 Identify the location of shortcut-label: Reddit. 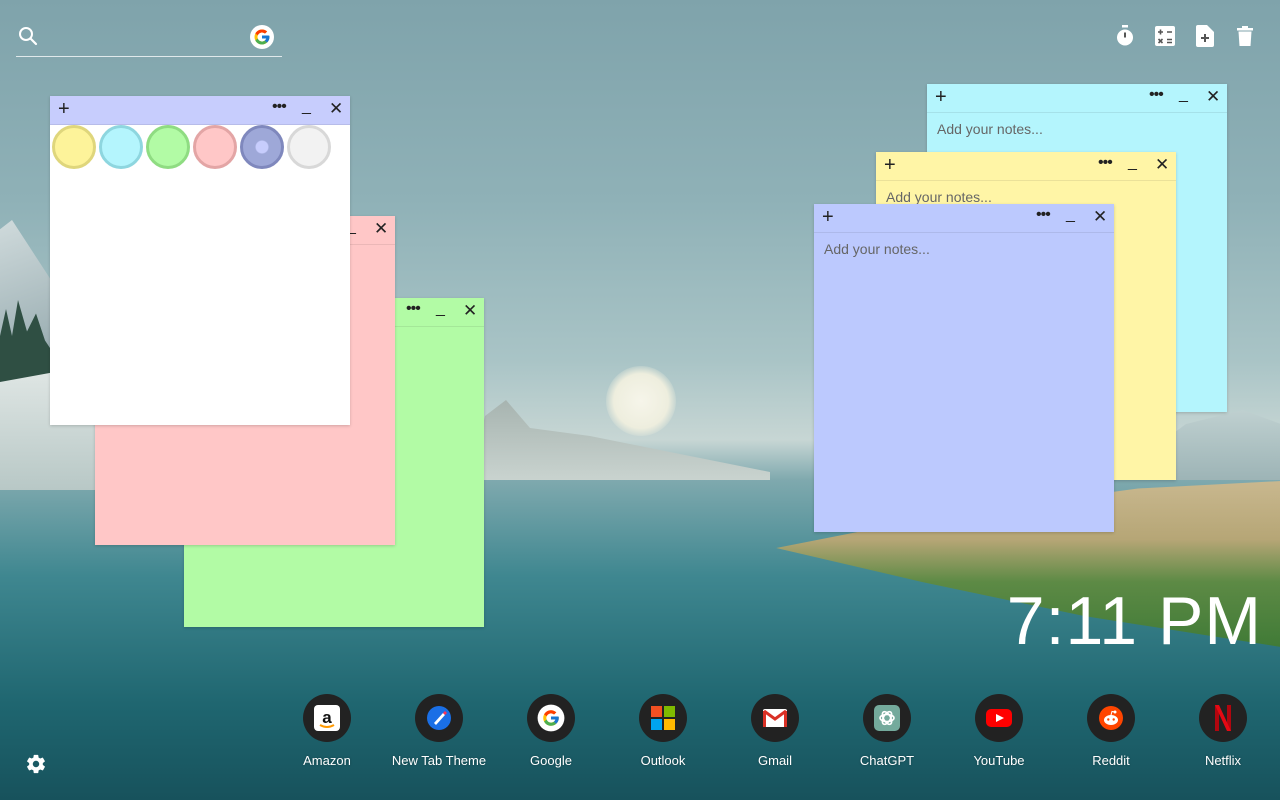
(1111, 760).